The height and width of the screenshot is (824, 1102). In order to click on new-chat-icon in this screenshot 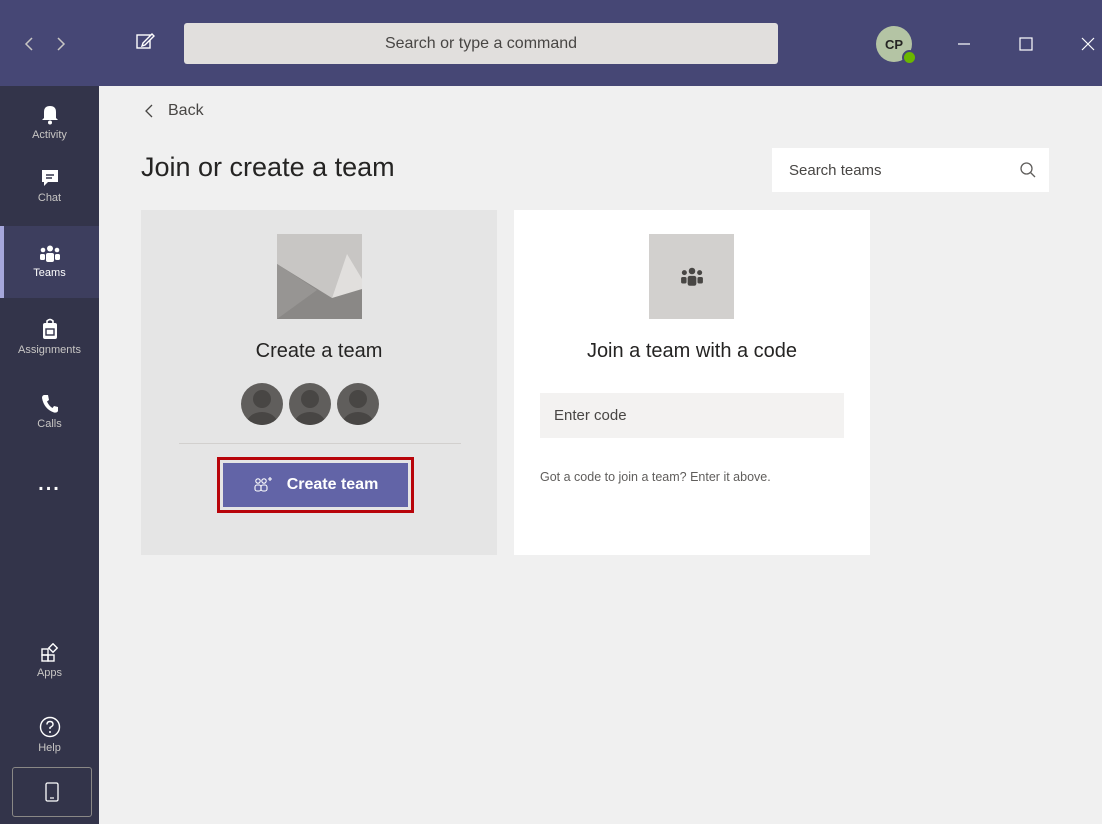, I will do `click(146, 42)`.